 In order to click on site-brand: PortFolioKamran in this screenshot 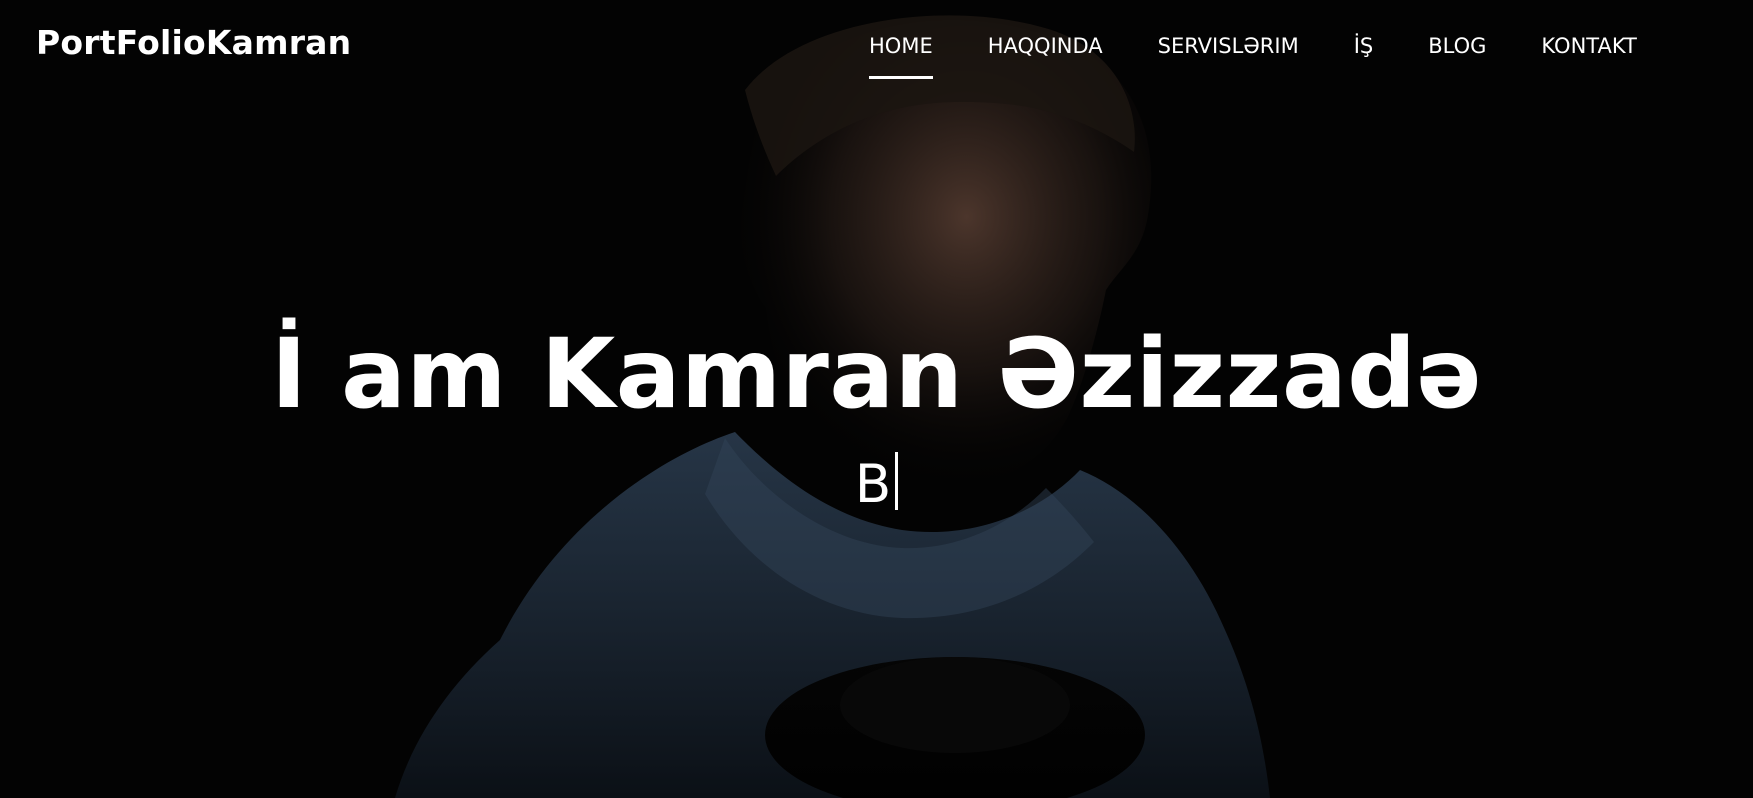, I will do `click(193, 42)`.